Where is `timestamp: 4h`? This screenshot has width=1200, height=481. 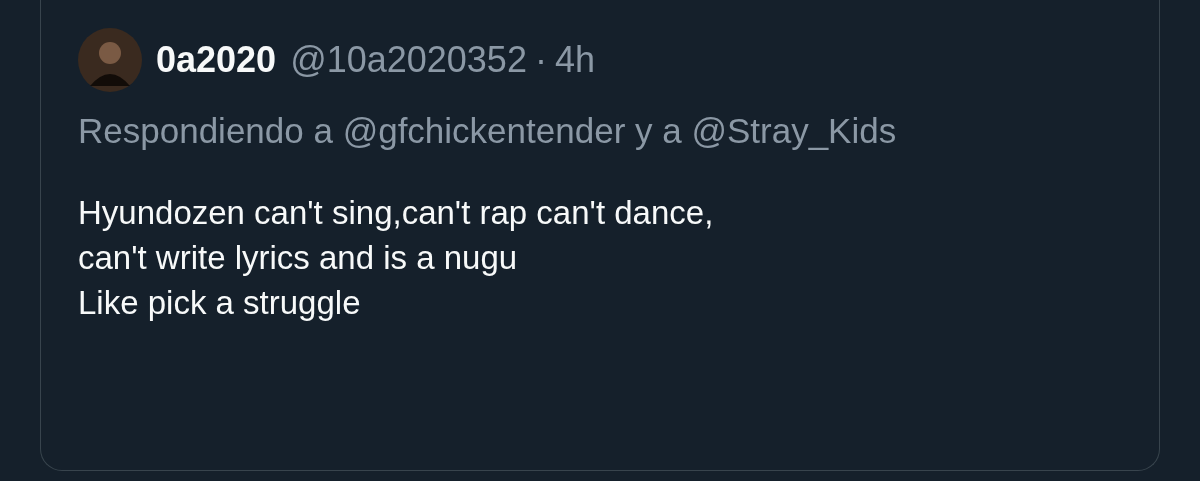
timestamp: 4h is located at coordinates (574, 60).